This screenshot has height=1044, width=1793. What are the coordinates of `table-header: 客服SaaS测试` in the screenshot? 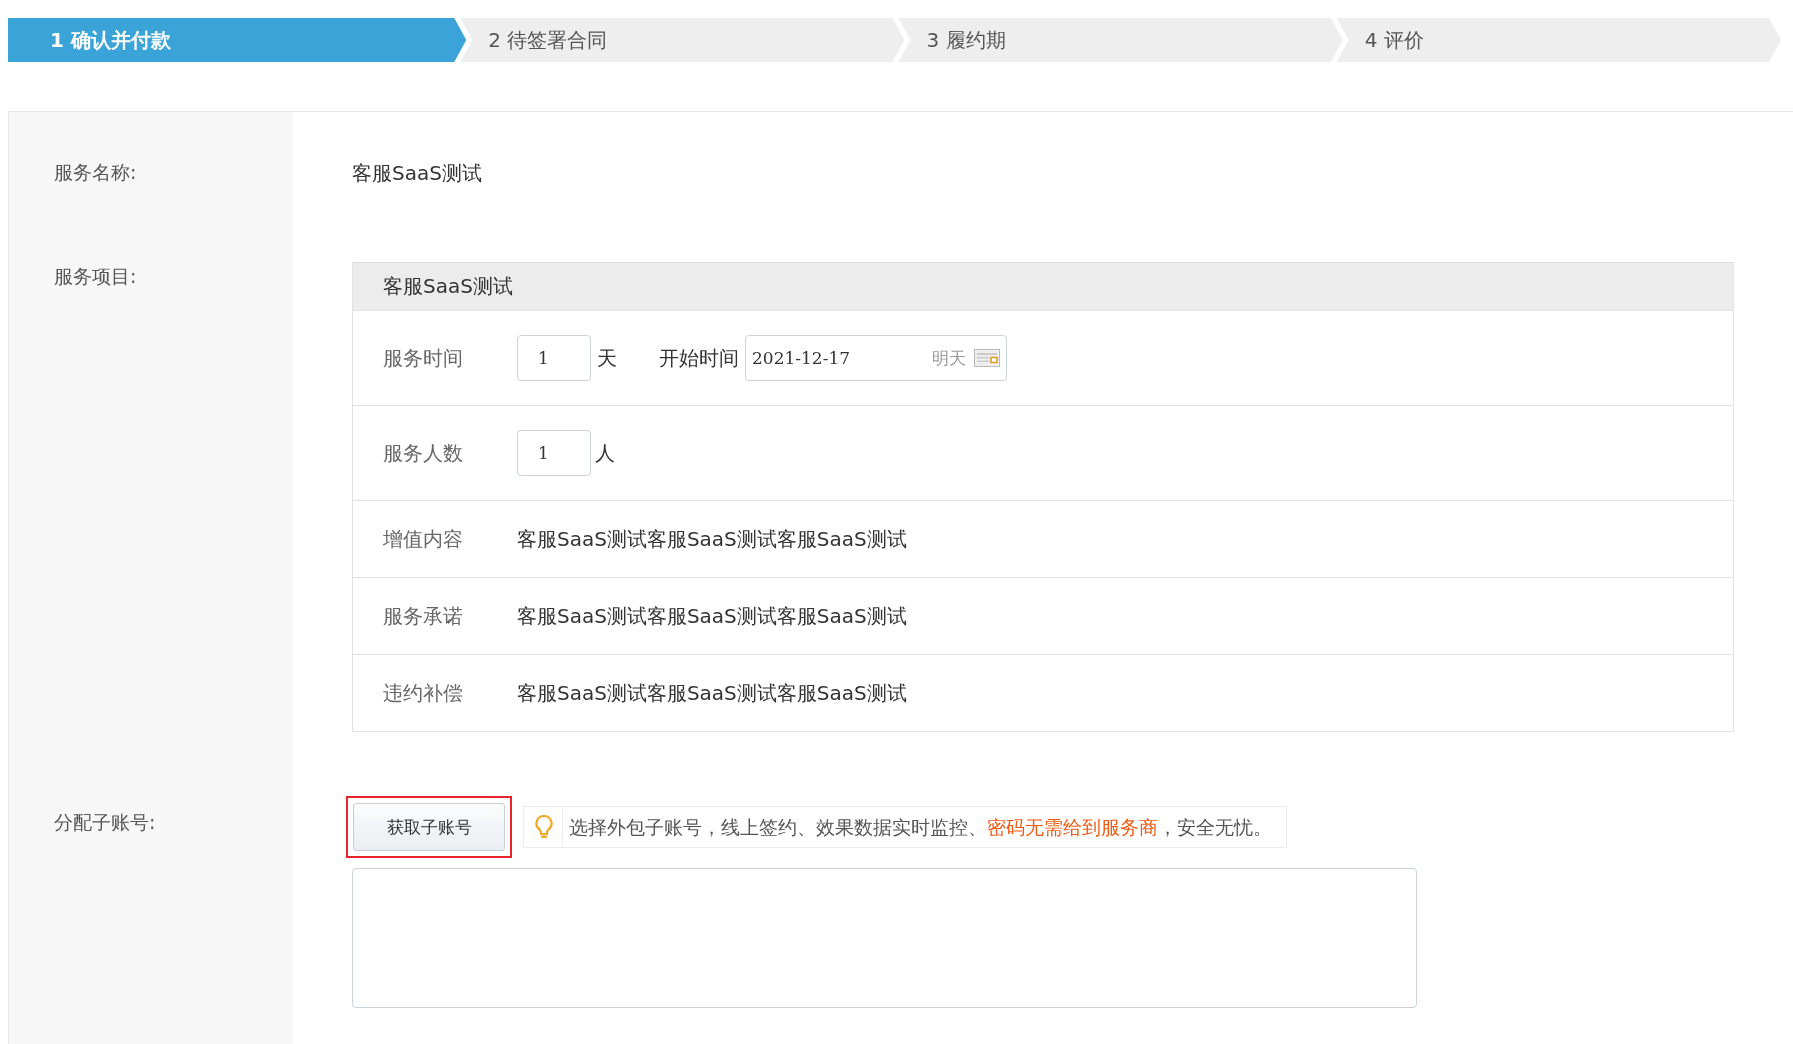 It's located at (1043, 286).